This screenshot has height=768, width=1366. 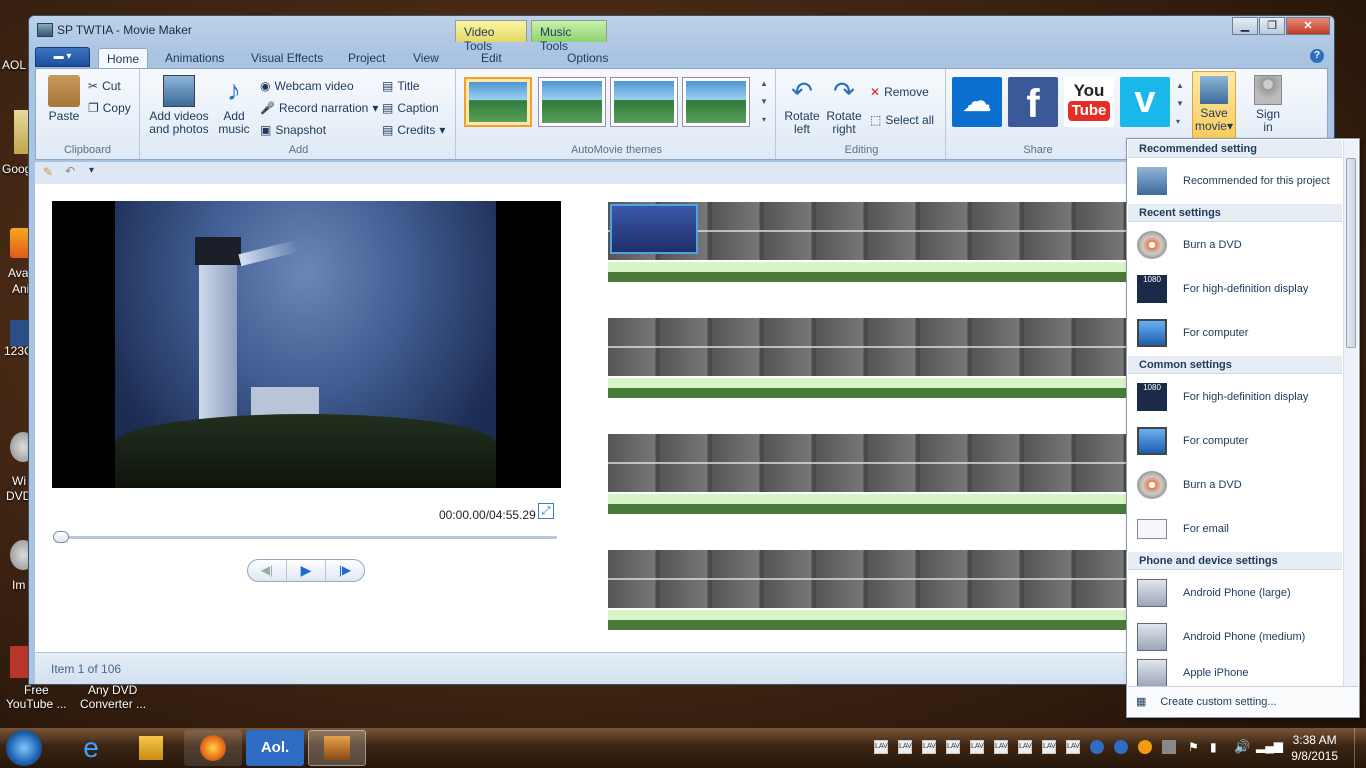 I want to click on save-project-icon: ✎, so click(x=48, y=172).